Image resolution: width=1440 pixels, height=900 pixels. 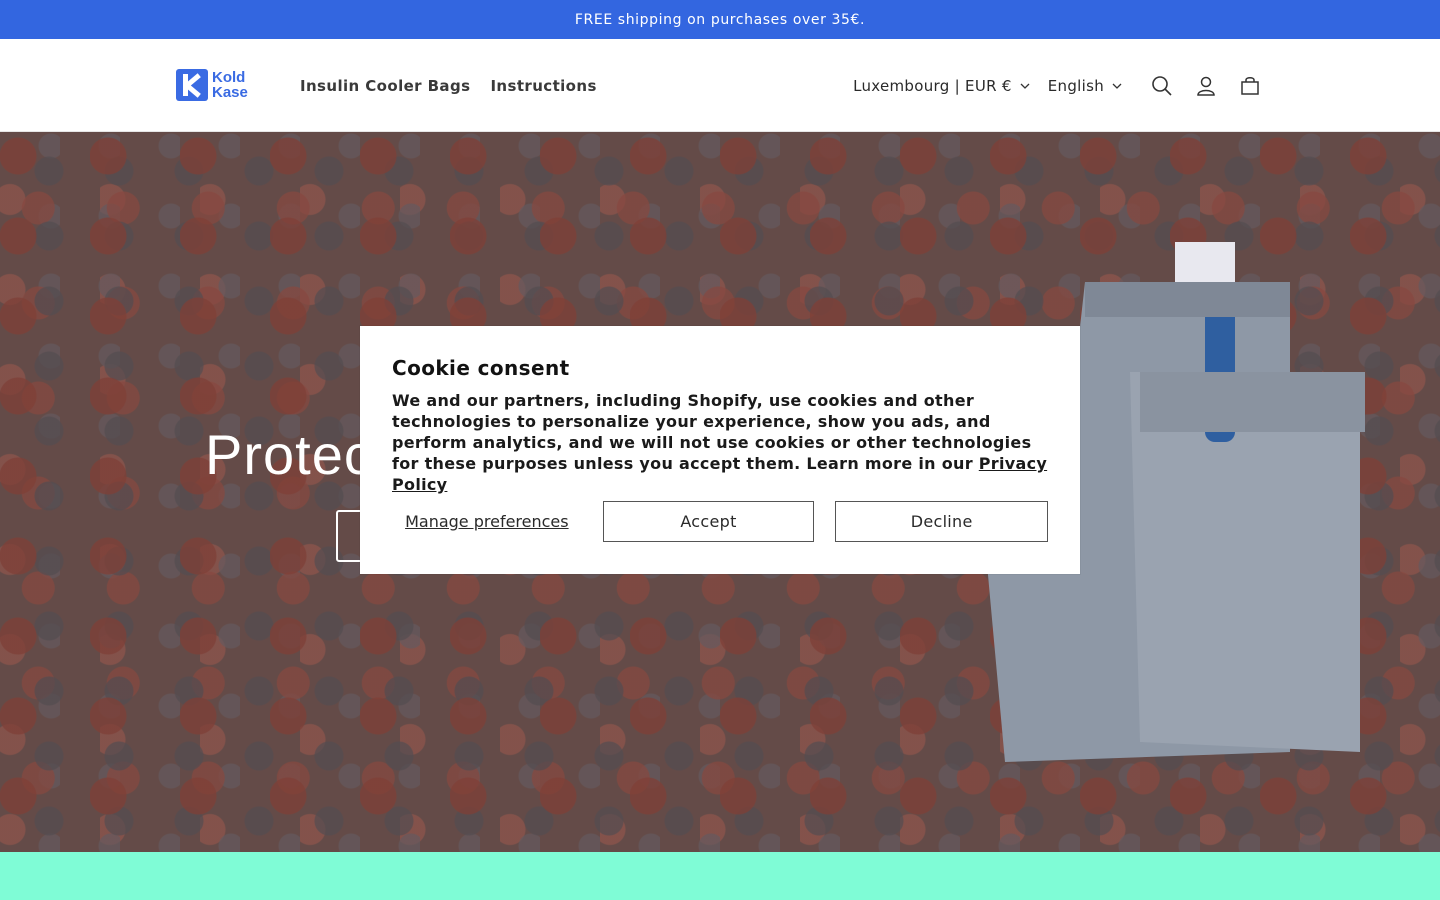 What do you see at coordinates (1075, 85) in the screenshot?
I see `language-selector-label: English` at bounding box center [1075, 85].